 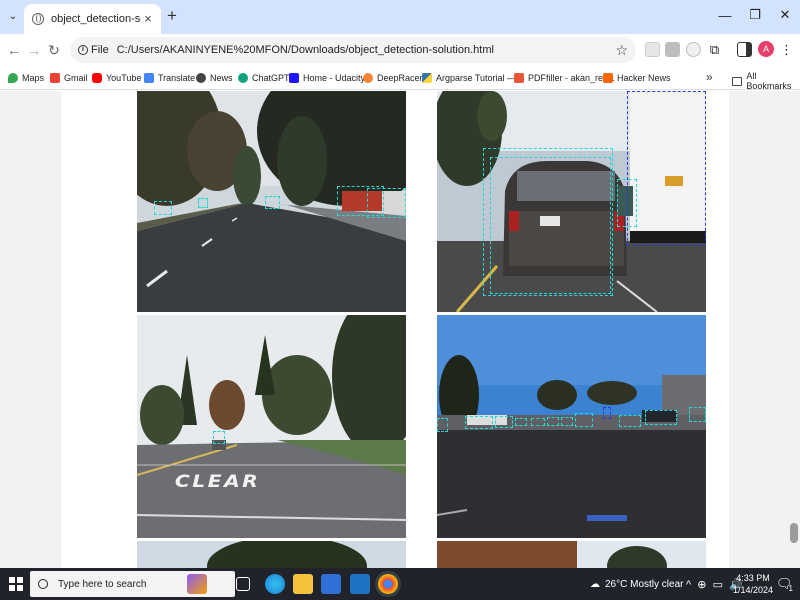 I want to click on search-icon, so click(x=43, y=584).